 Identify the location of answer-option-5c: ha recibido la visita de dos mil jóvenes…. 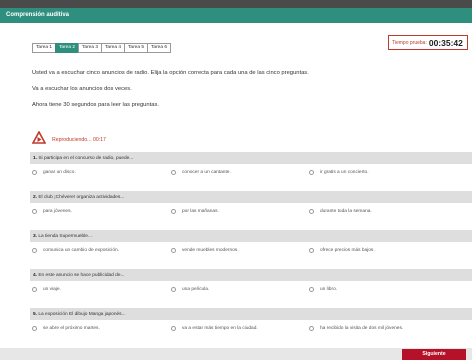
(356, 328).